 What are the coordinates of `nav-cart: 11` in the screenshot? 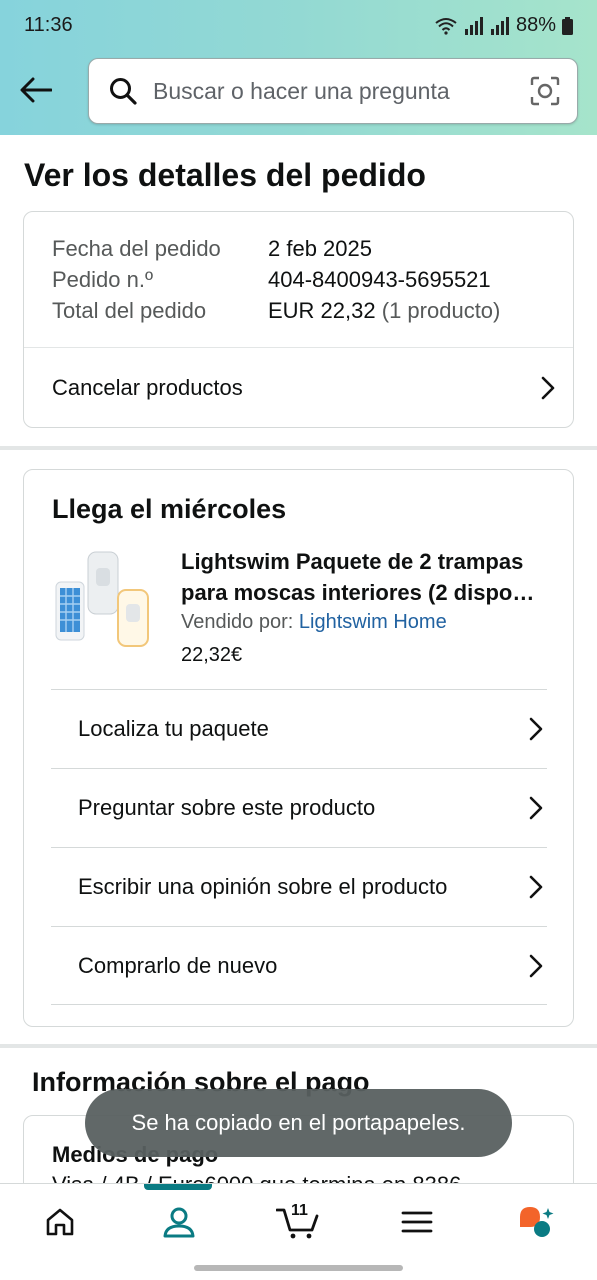 It's located at (297, 1222).